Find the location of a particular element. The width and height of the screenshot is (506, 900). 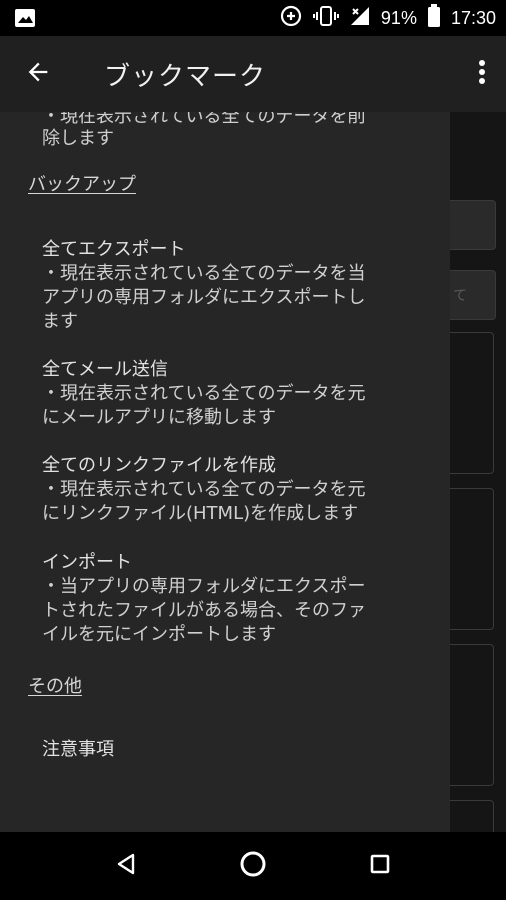

recents-square-icon is located at coordinates (380, 866).